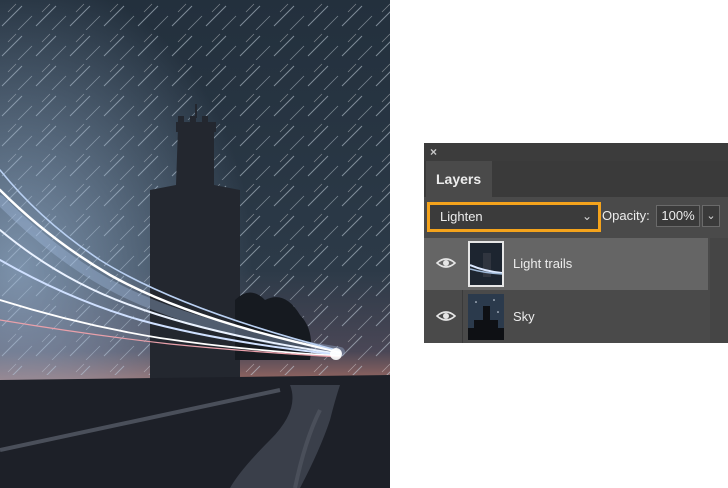 The height and width of the screenshot is (488, 728). I want to click on close-icon: ×, so click(433, 152).